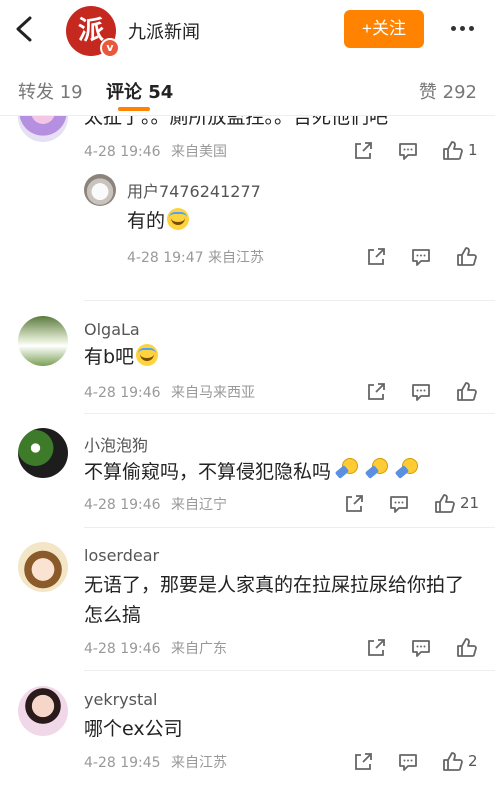 Image resolution: width=495 pixels, height=800 pixels. Describe the element at coordinates (199, 649) in the screenshot. I see `location: 来自广东` at that location.